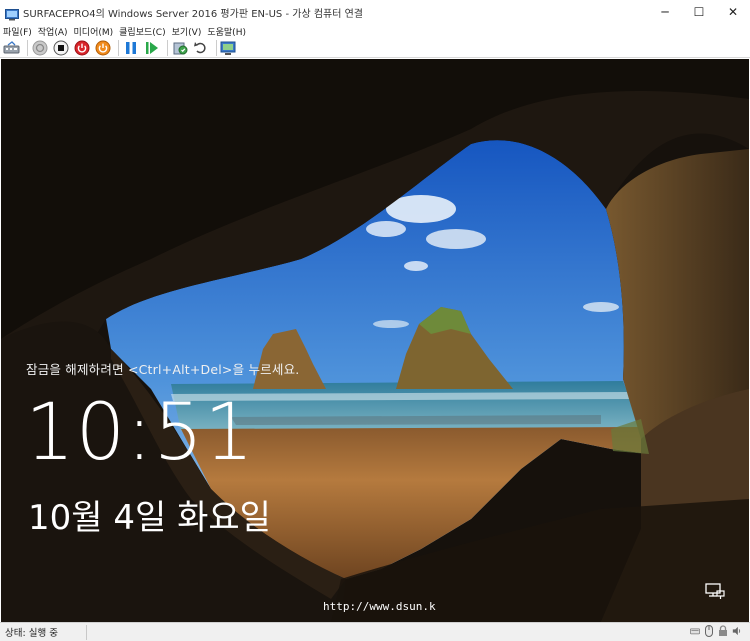 The height and width of the screenshot is (641, 750). I want to click on pause-button, so click(130, 47).